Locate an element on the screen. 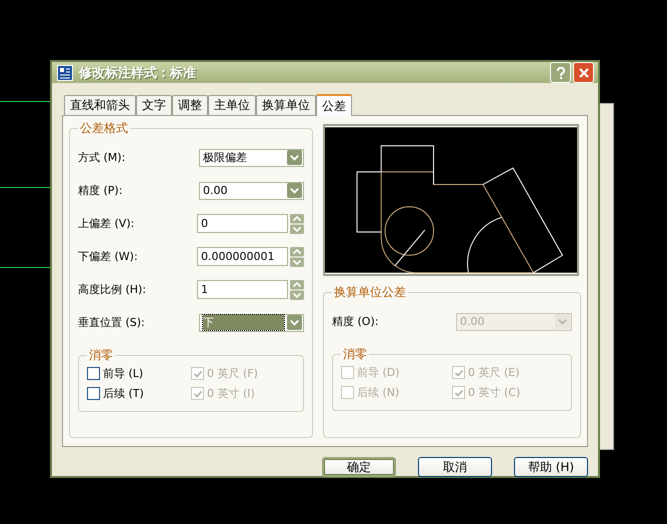 The width and height of the screenshot is (667, 524). field-label: 下偏差 (W): is located at coordinates (108, 256).